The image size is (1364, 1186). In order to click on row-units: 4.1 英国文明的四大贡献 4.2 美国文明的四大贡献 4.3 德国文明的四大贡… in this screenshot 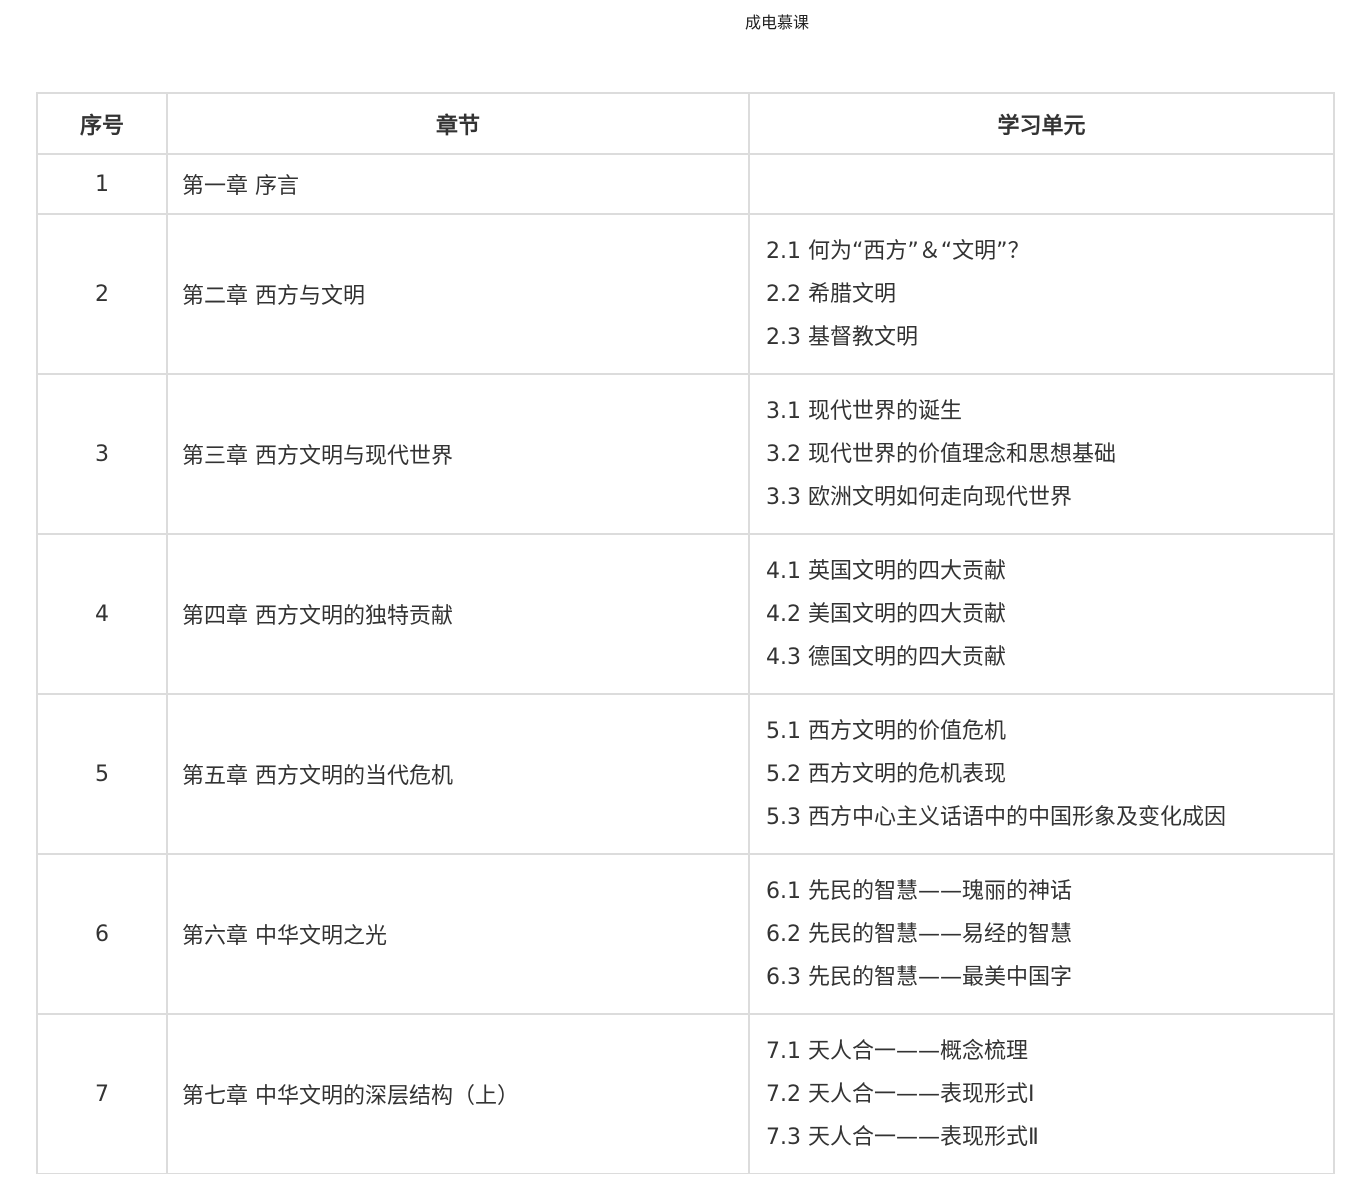, I will do `click(1041, 614)`.